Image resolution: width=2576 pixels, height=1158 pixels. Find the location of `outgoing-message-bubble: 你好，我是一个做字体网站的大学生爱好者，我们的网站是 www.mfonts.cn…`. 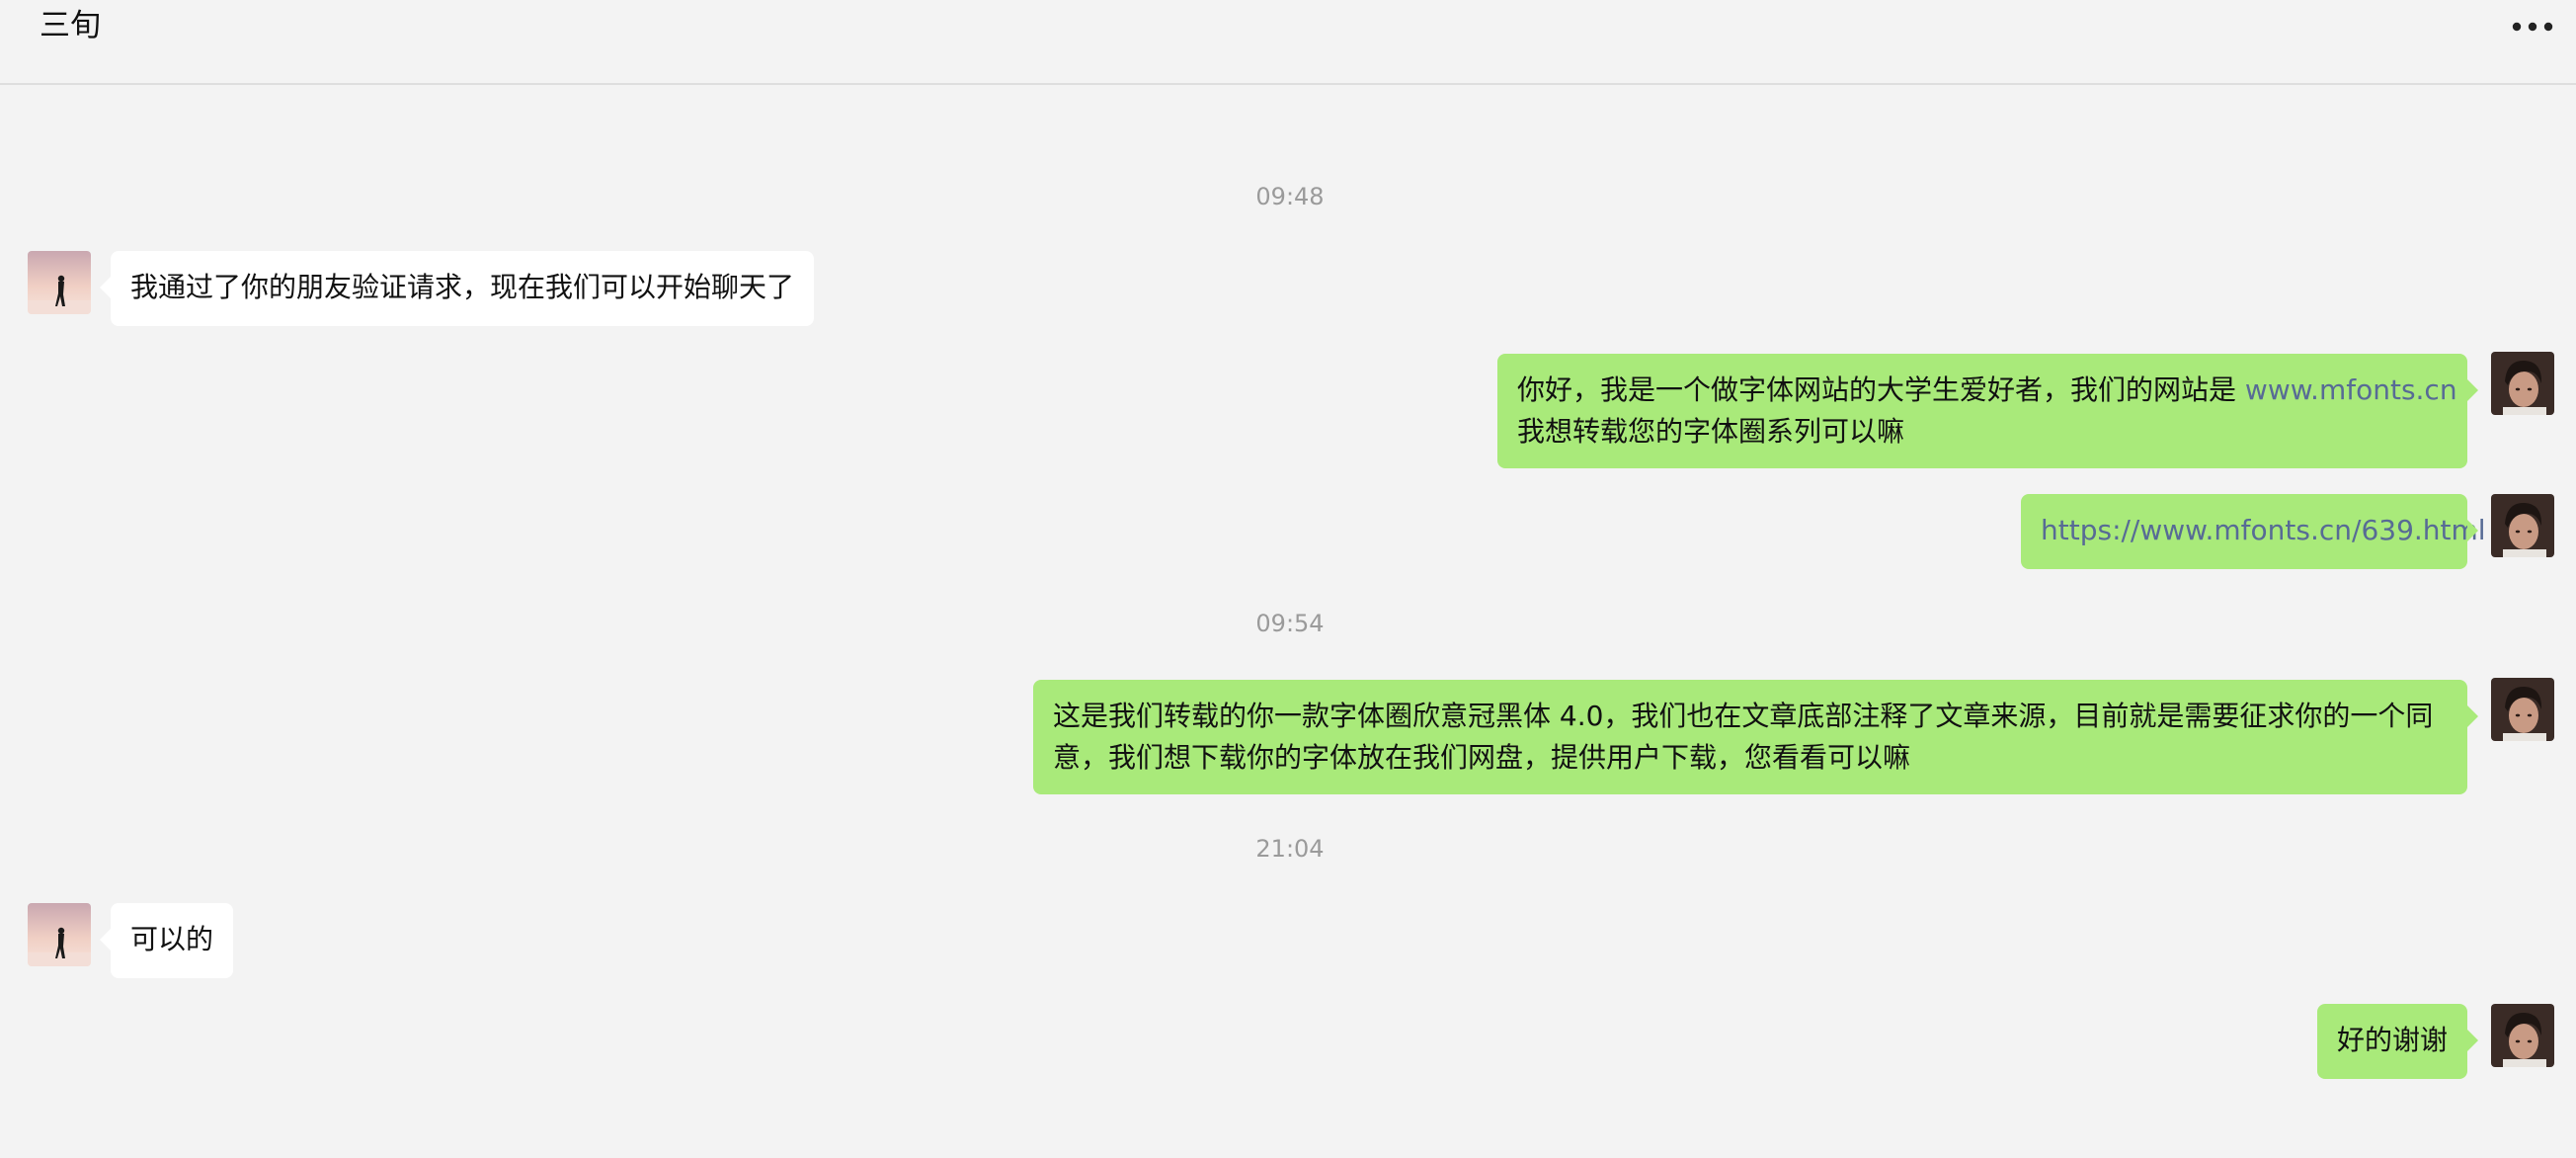

outgoing-message-bubble: 你好，我是一个做字体网站的大学生爱好者，我们的网站是 www.mfonts.cn… is located at coordinates (1987, 411).